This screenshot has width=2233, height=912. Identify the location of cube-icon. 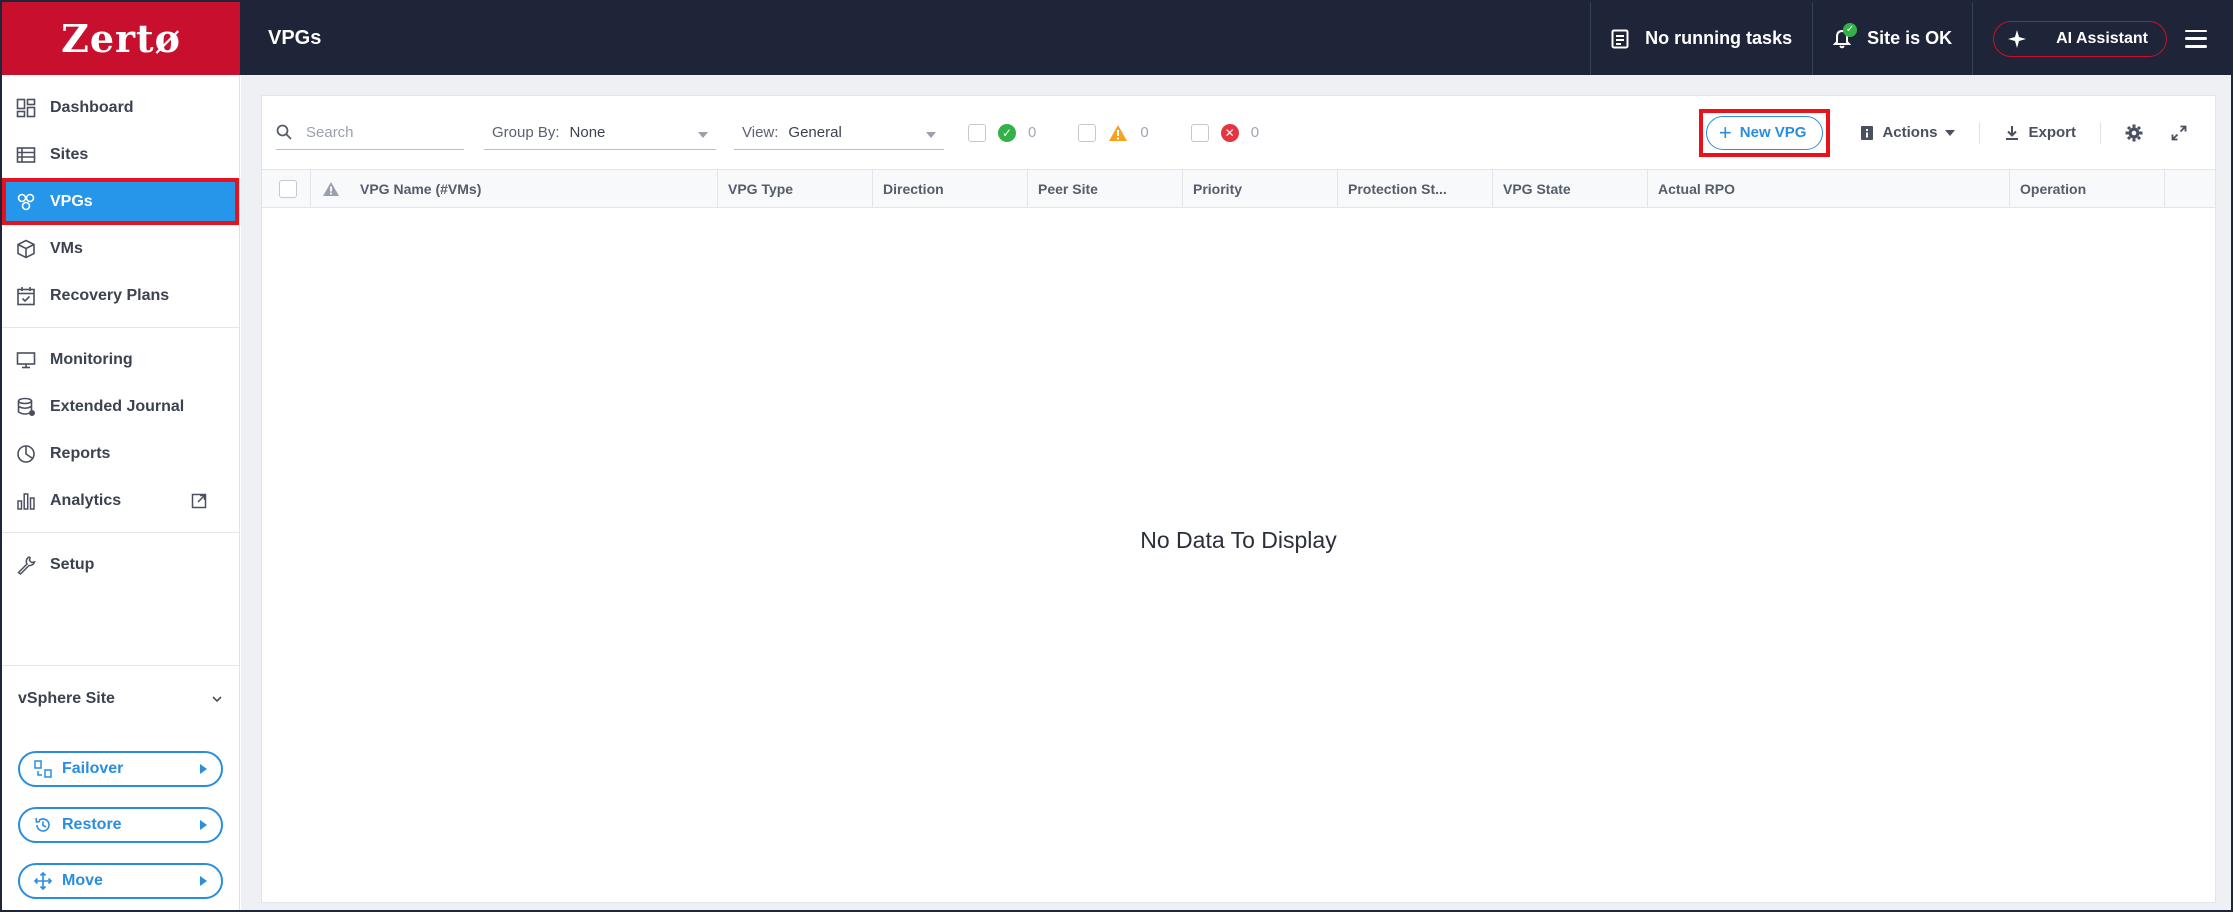
(26, 248).